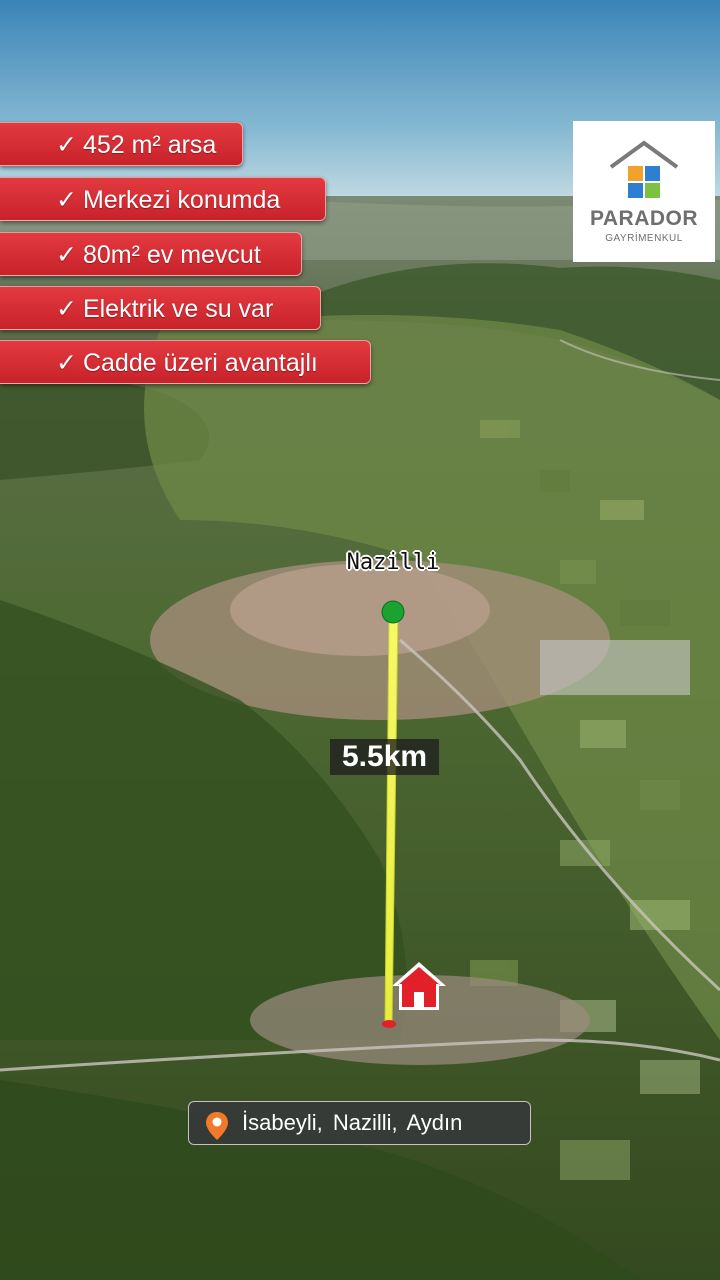 The height and width of the screenshot is (1280, 720). I want to click on feature-badge: ✓ 452 m² arsa, so click(121, 144).